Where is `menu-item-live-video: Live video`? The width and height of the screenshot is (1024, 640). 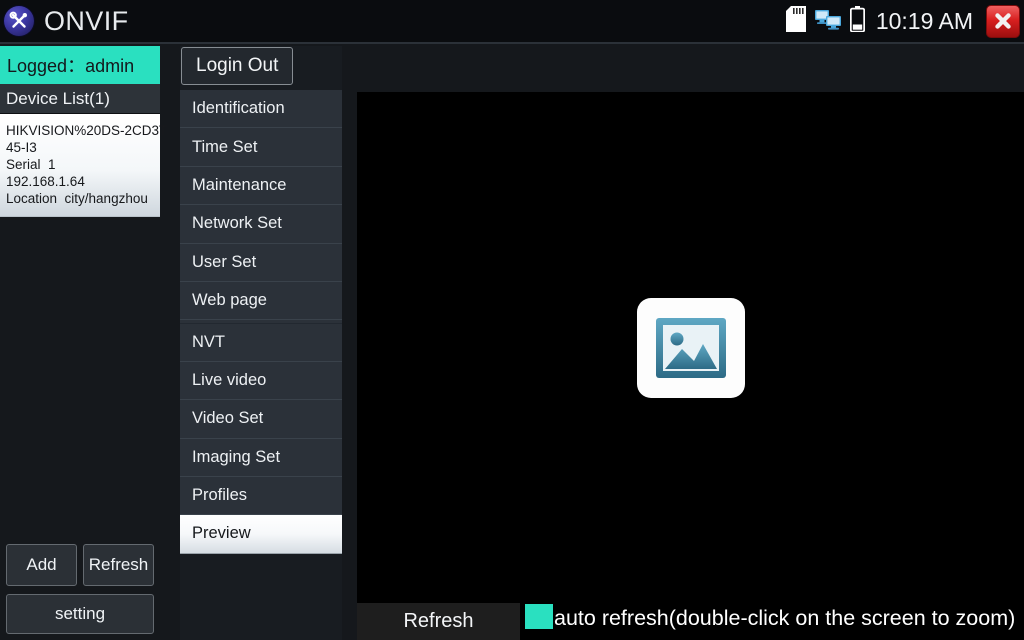
menu-item-live-video: Live video is located at coordinates (261, 381).